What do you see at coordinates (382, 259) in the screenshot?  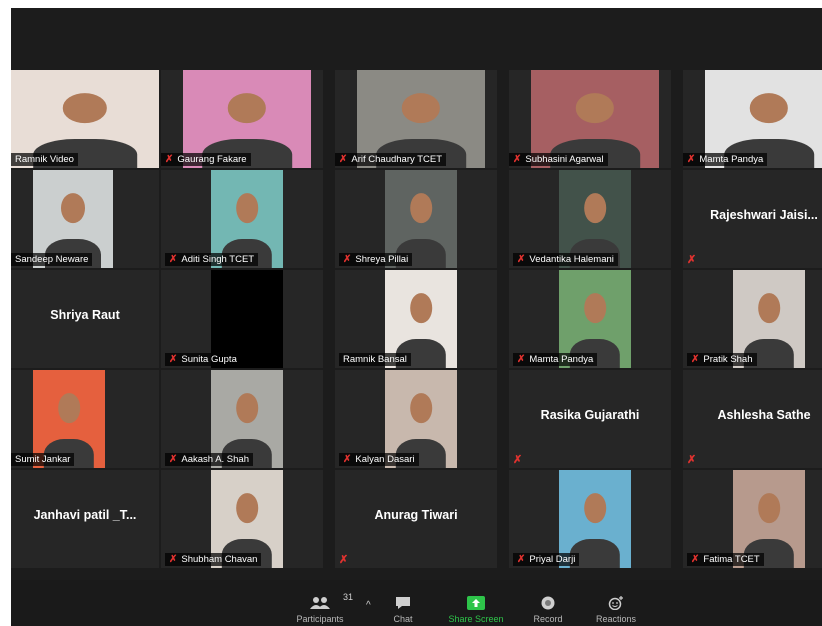 I see `participant-name: Shreya Pillai` at bounding box center [382, 259].